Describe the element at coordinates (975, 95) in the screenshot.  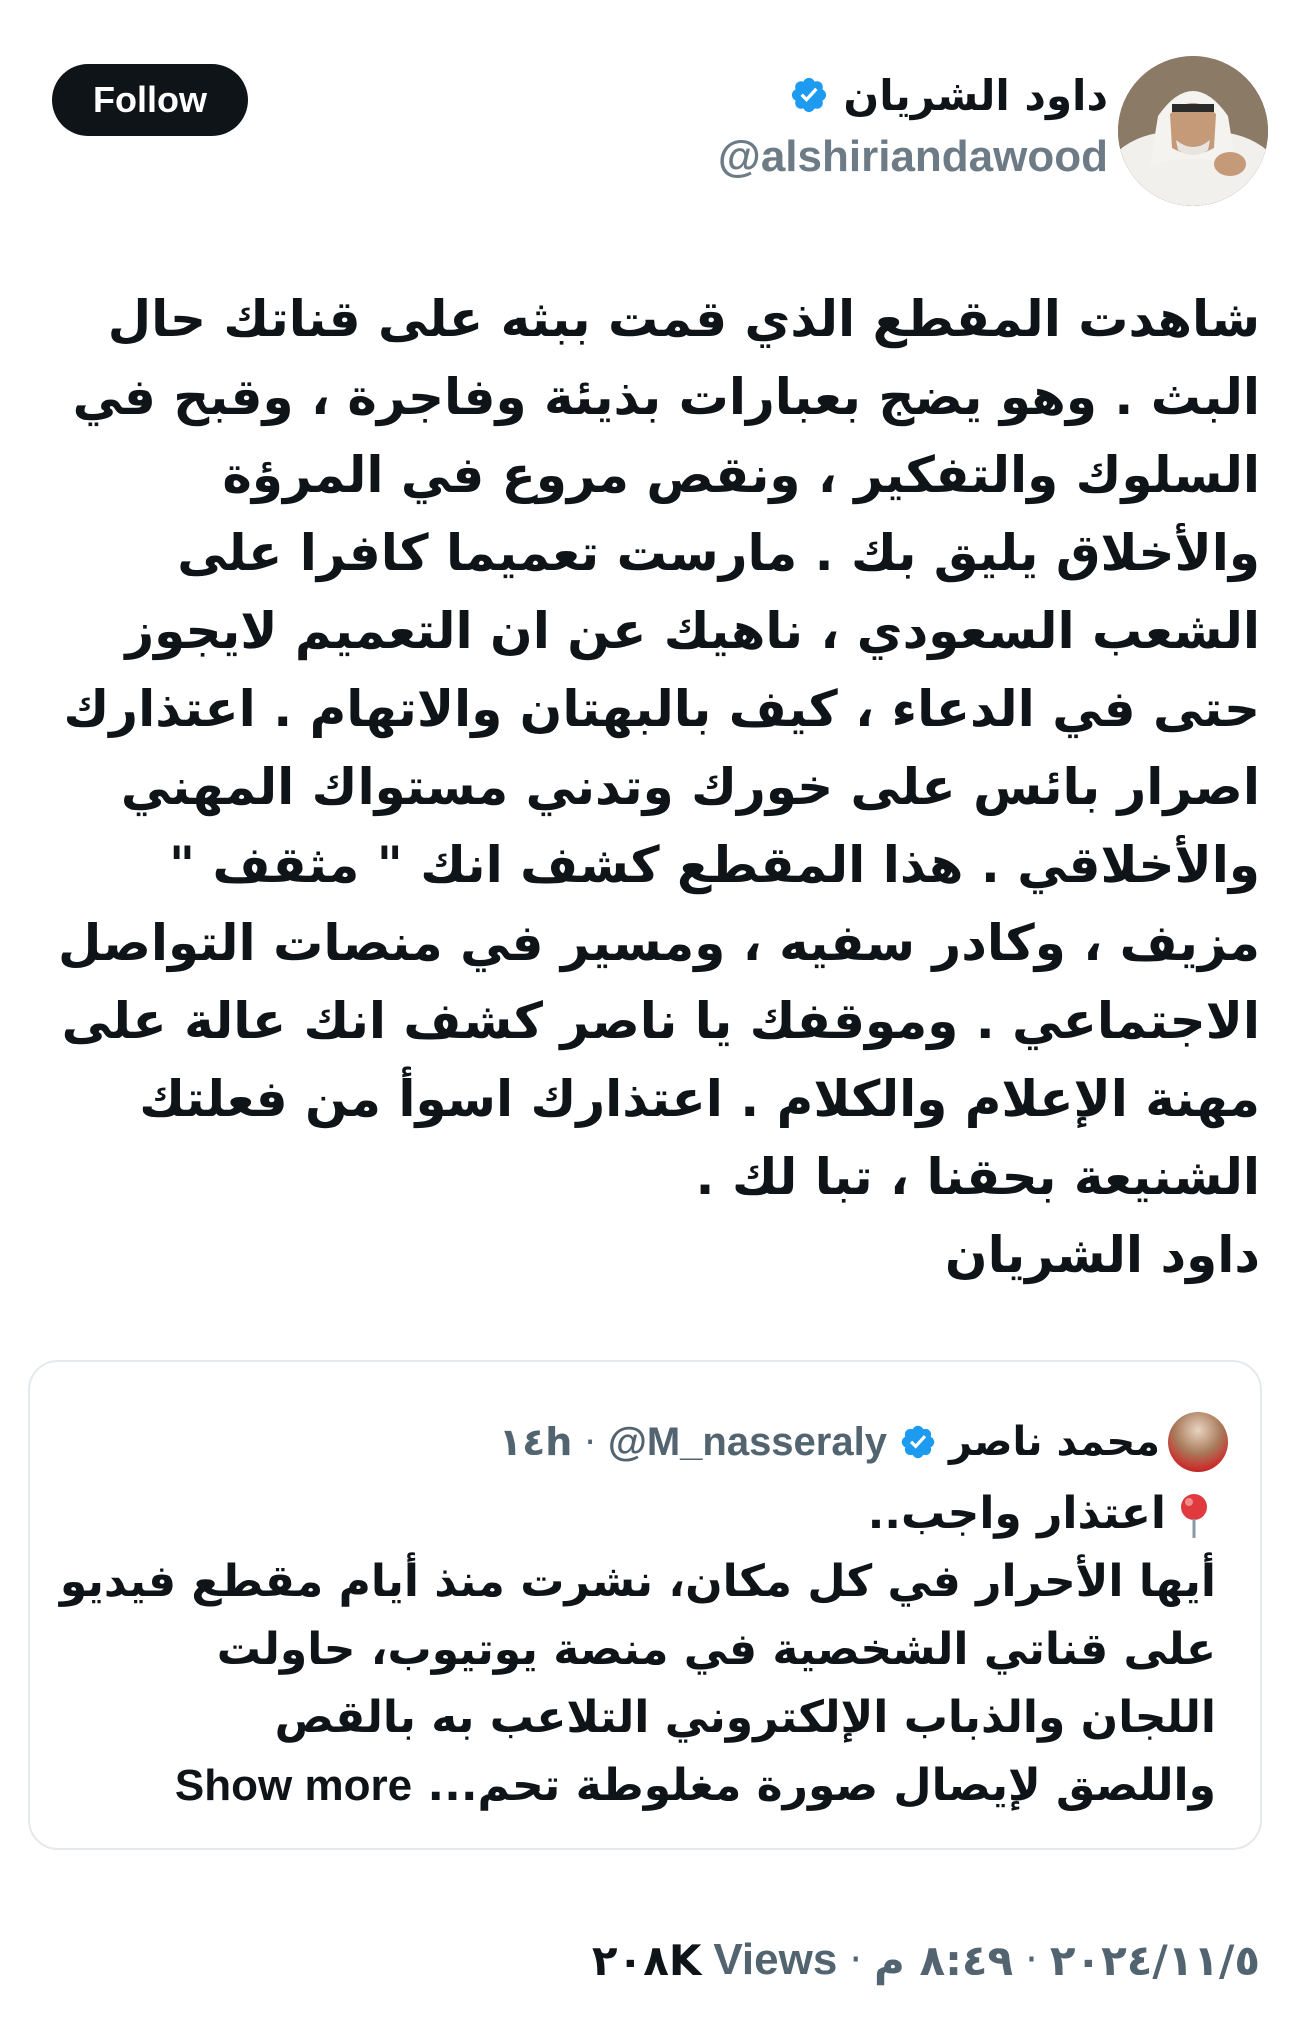
I see `author-name: داود الشريان` at that location.